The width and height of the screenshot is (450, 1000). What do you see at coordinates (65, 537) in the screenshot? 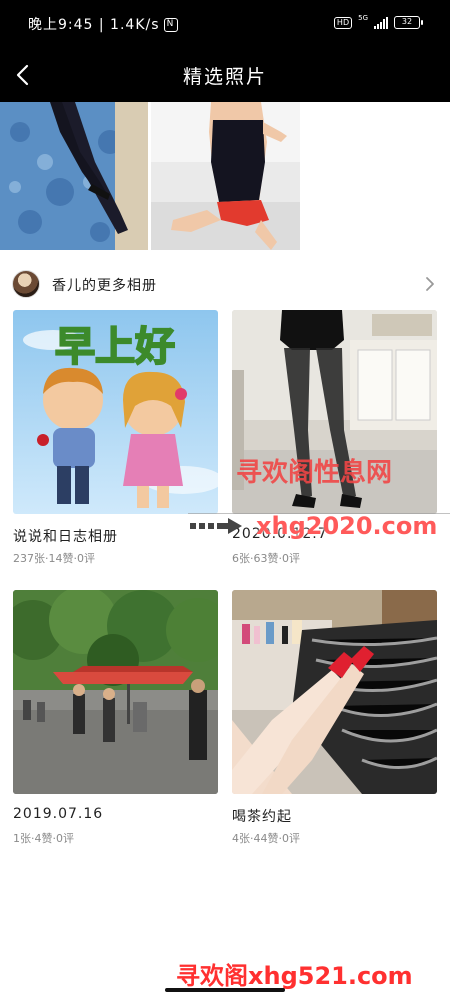
I see `album-title: 说说和日志相册` at bounding box center [65, 537].